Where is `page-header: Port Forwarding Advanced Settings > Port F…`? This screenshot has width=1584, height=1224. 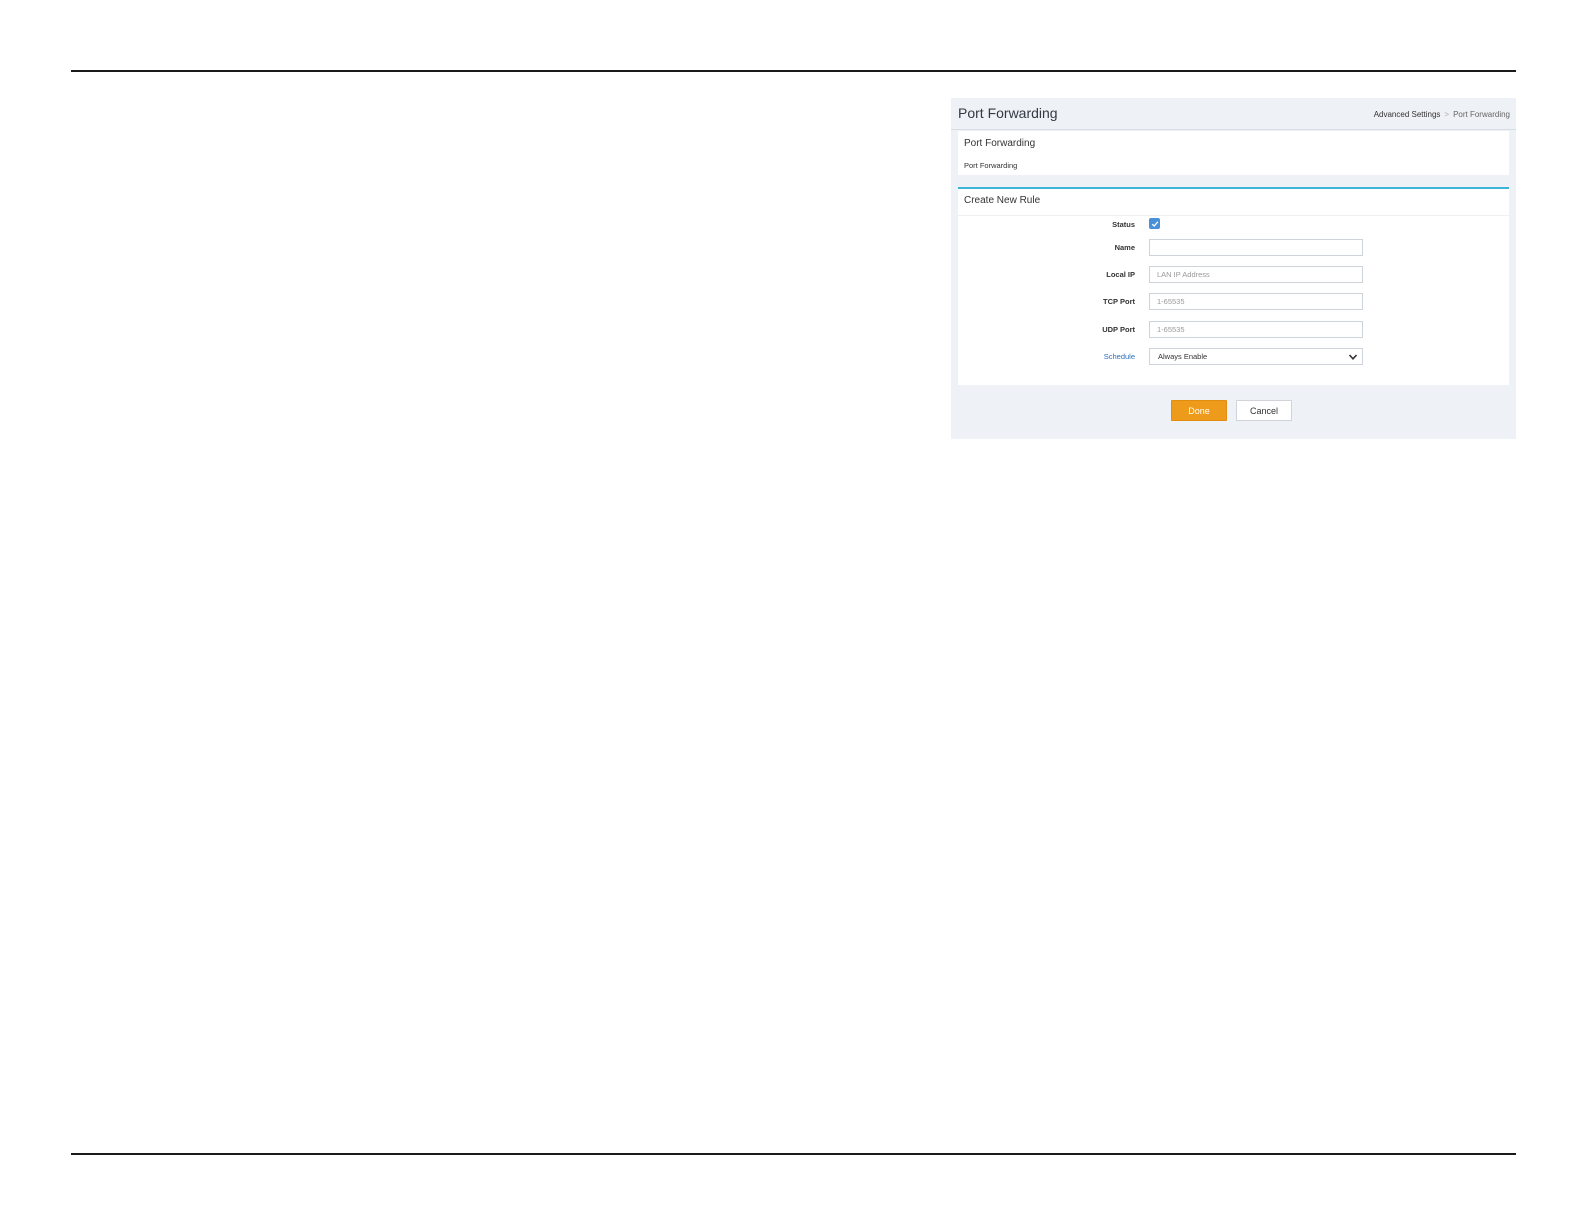
page-header: Port Forwarding Advanced Settings > Port F… is located at coordinates (1233, 114).